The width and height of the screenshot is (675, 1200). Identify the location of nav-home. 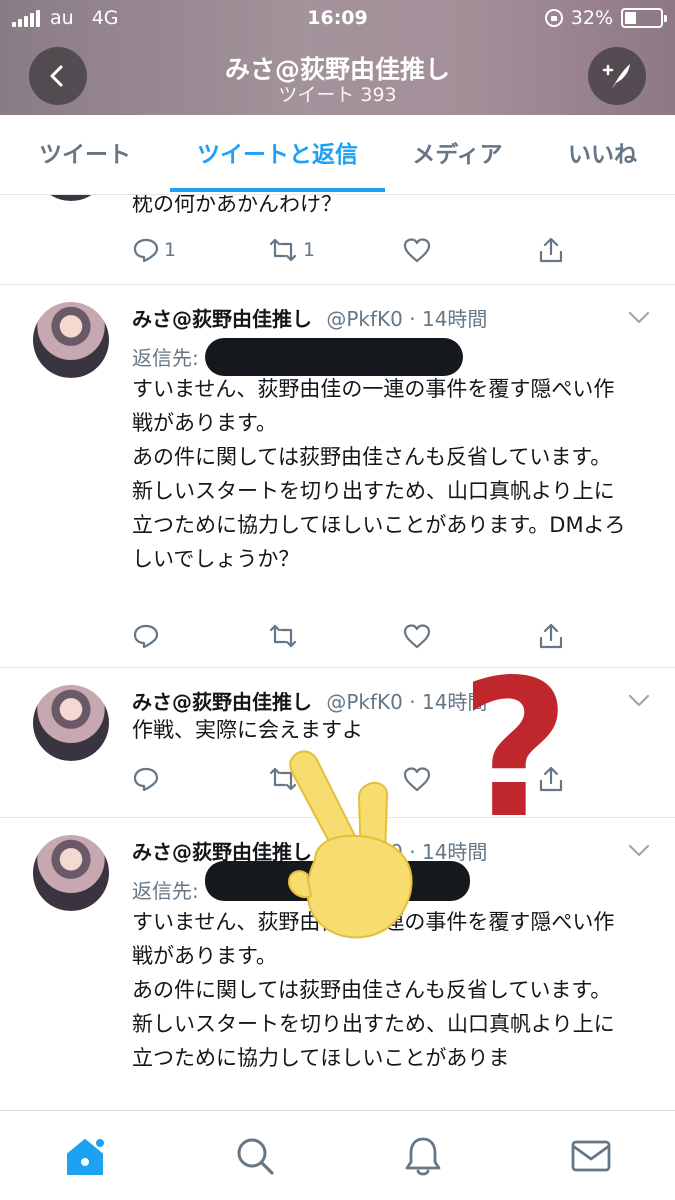
(85, 1156).